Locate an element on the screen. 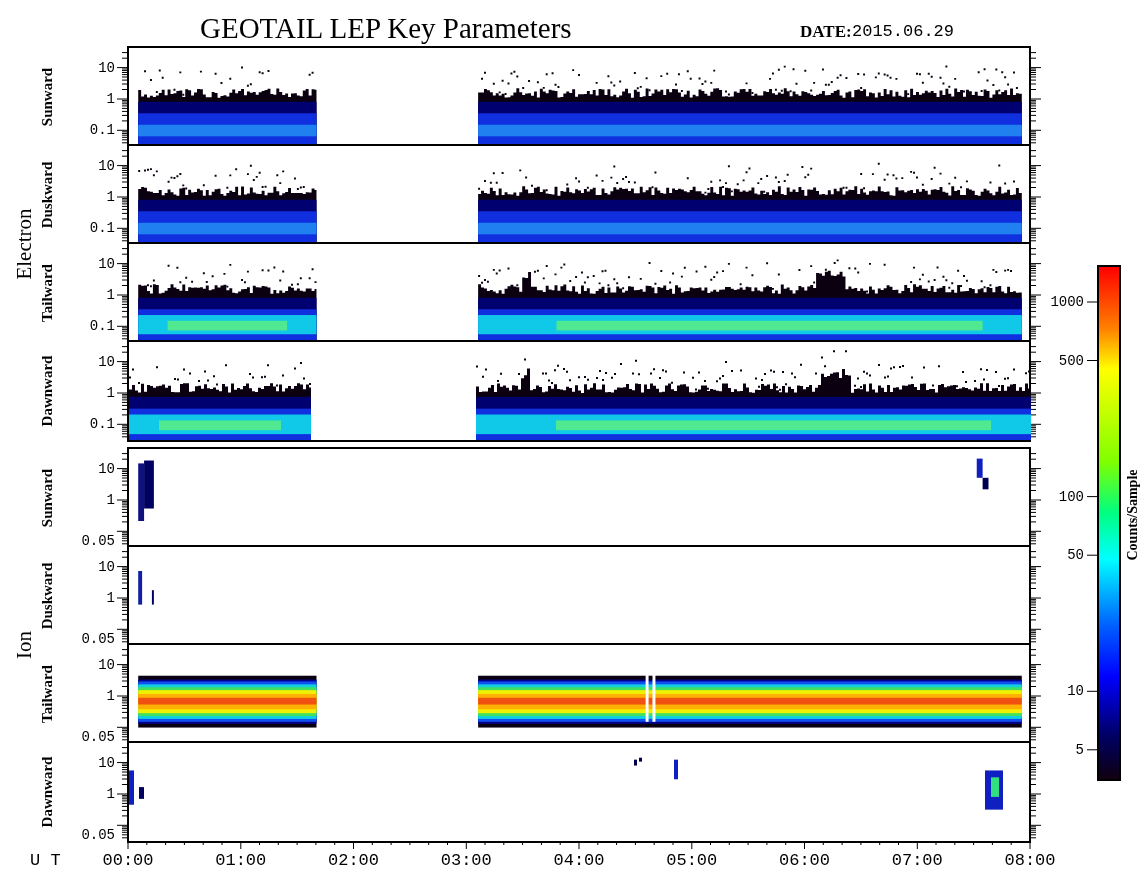  chart-title: GEOTAIL LEP Key Parameters is located at coordinates (386, 28).